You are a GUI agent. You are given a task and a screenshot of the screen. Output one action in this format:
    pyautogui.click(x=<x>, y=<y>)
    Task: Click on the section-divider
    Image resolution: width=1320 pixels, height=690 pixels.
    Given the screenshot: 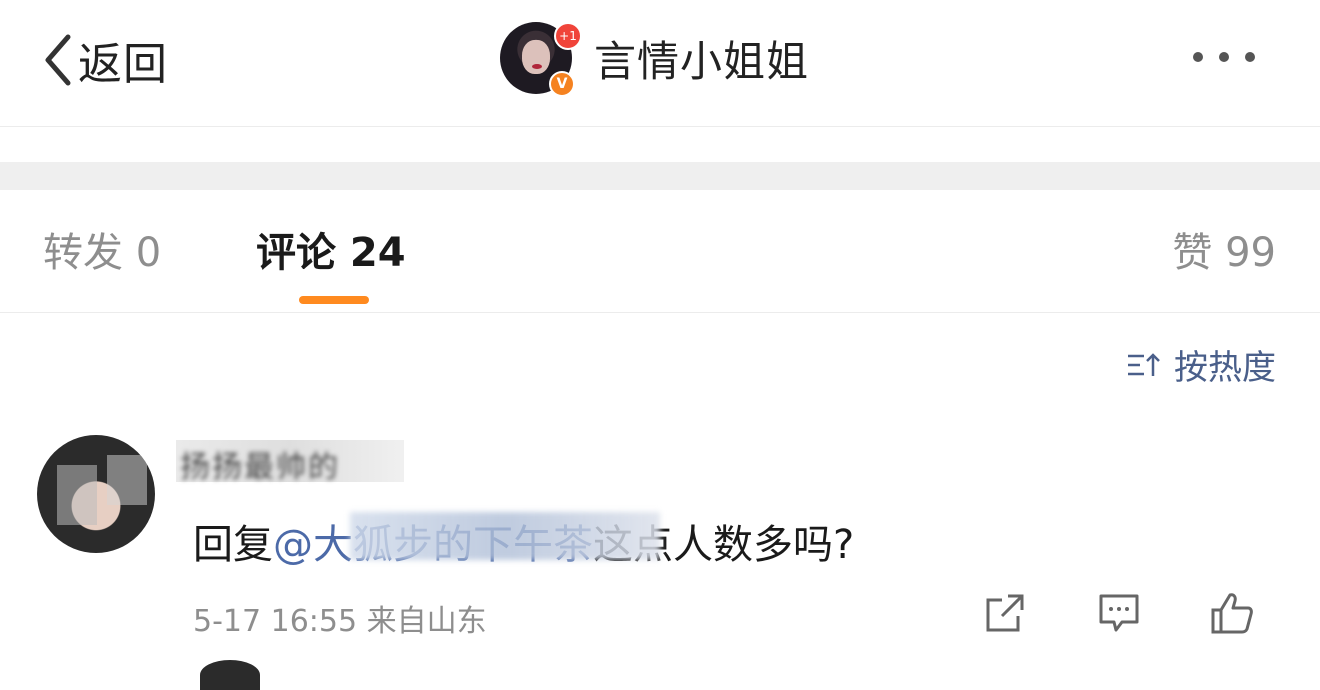 What is the action you would take?
    pyautogui.click(x=660, y=176)
    